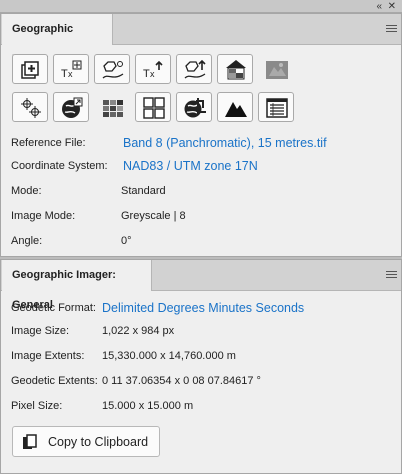  I want to click on pixel-size-value: 15.000 x 15.000 m, so click(148, 406).